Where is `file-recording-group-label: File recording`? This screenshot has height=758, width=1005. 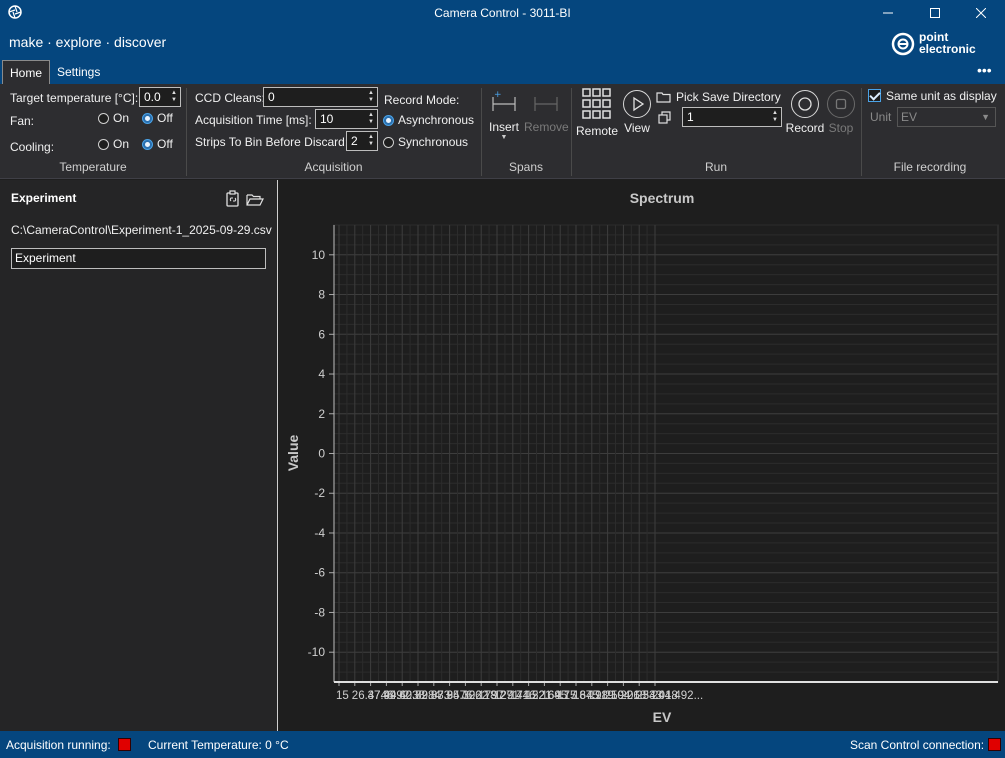 file-recording-group-label: File recording is located at coordinates (930, 167).